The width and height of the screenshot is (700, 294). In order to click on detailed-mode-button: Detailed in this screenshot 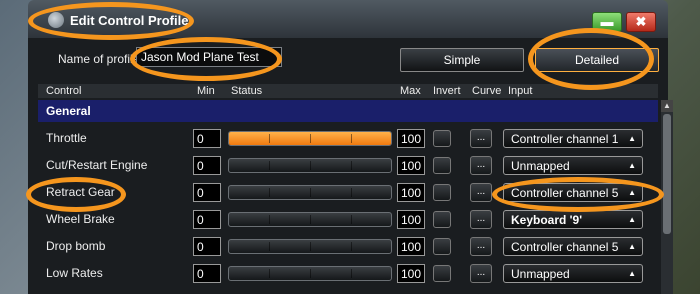, I will do `click(597, 60)`.